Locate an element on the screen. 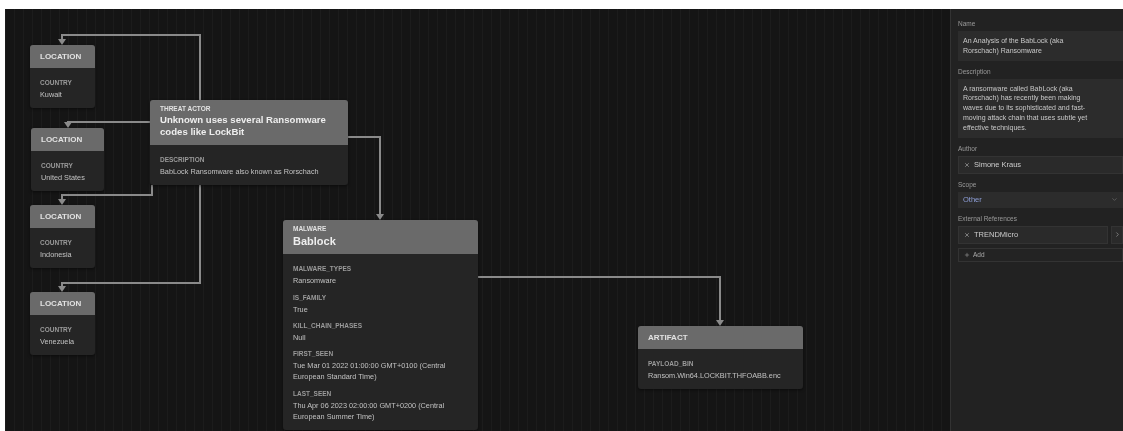 This screenshot has width=1123, height=431. node-title: Unknown uses several Ransomware codes like LockBit is located at coordinates (243, 126).